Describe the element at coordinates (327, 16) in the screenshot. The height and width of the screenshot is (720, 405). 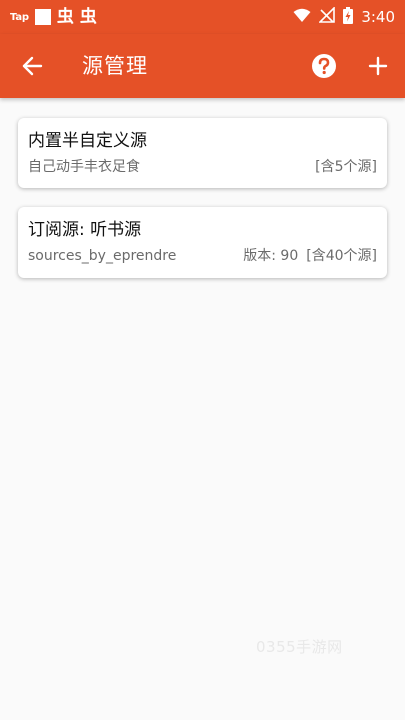
I see `signal-off-icon` at that location.